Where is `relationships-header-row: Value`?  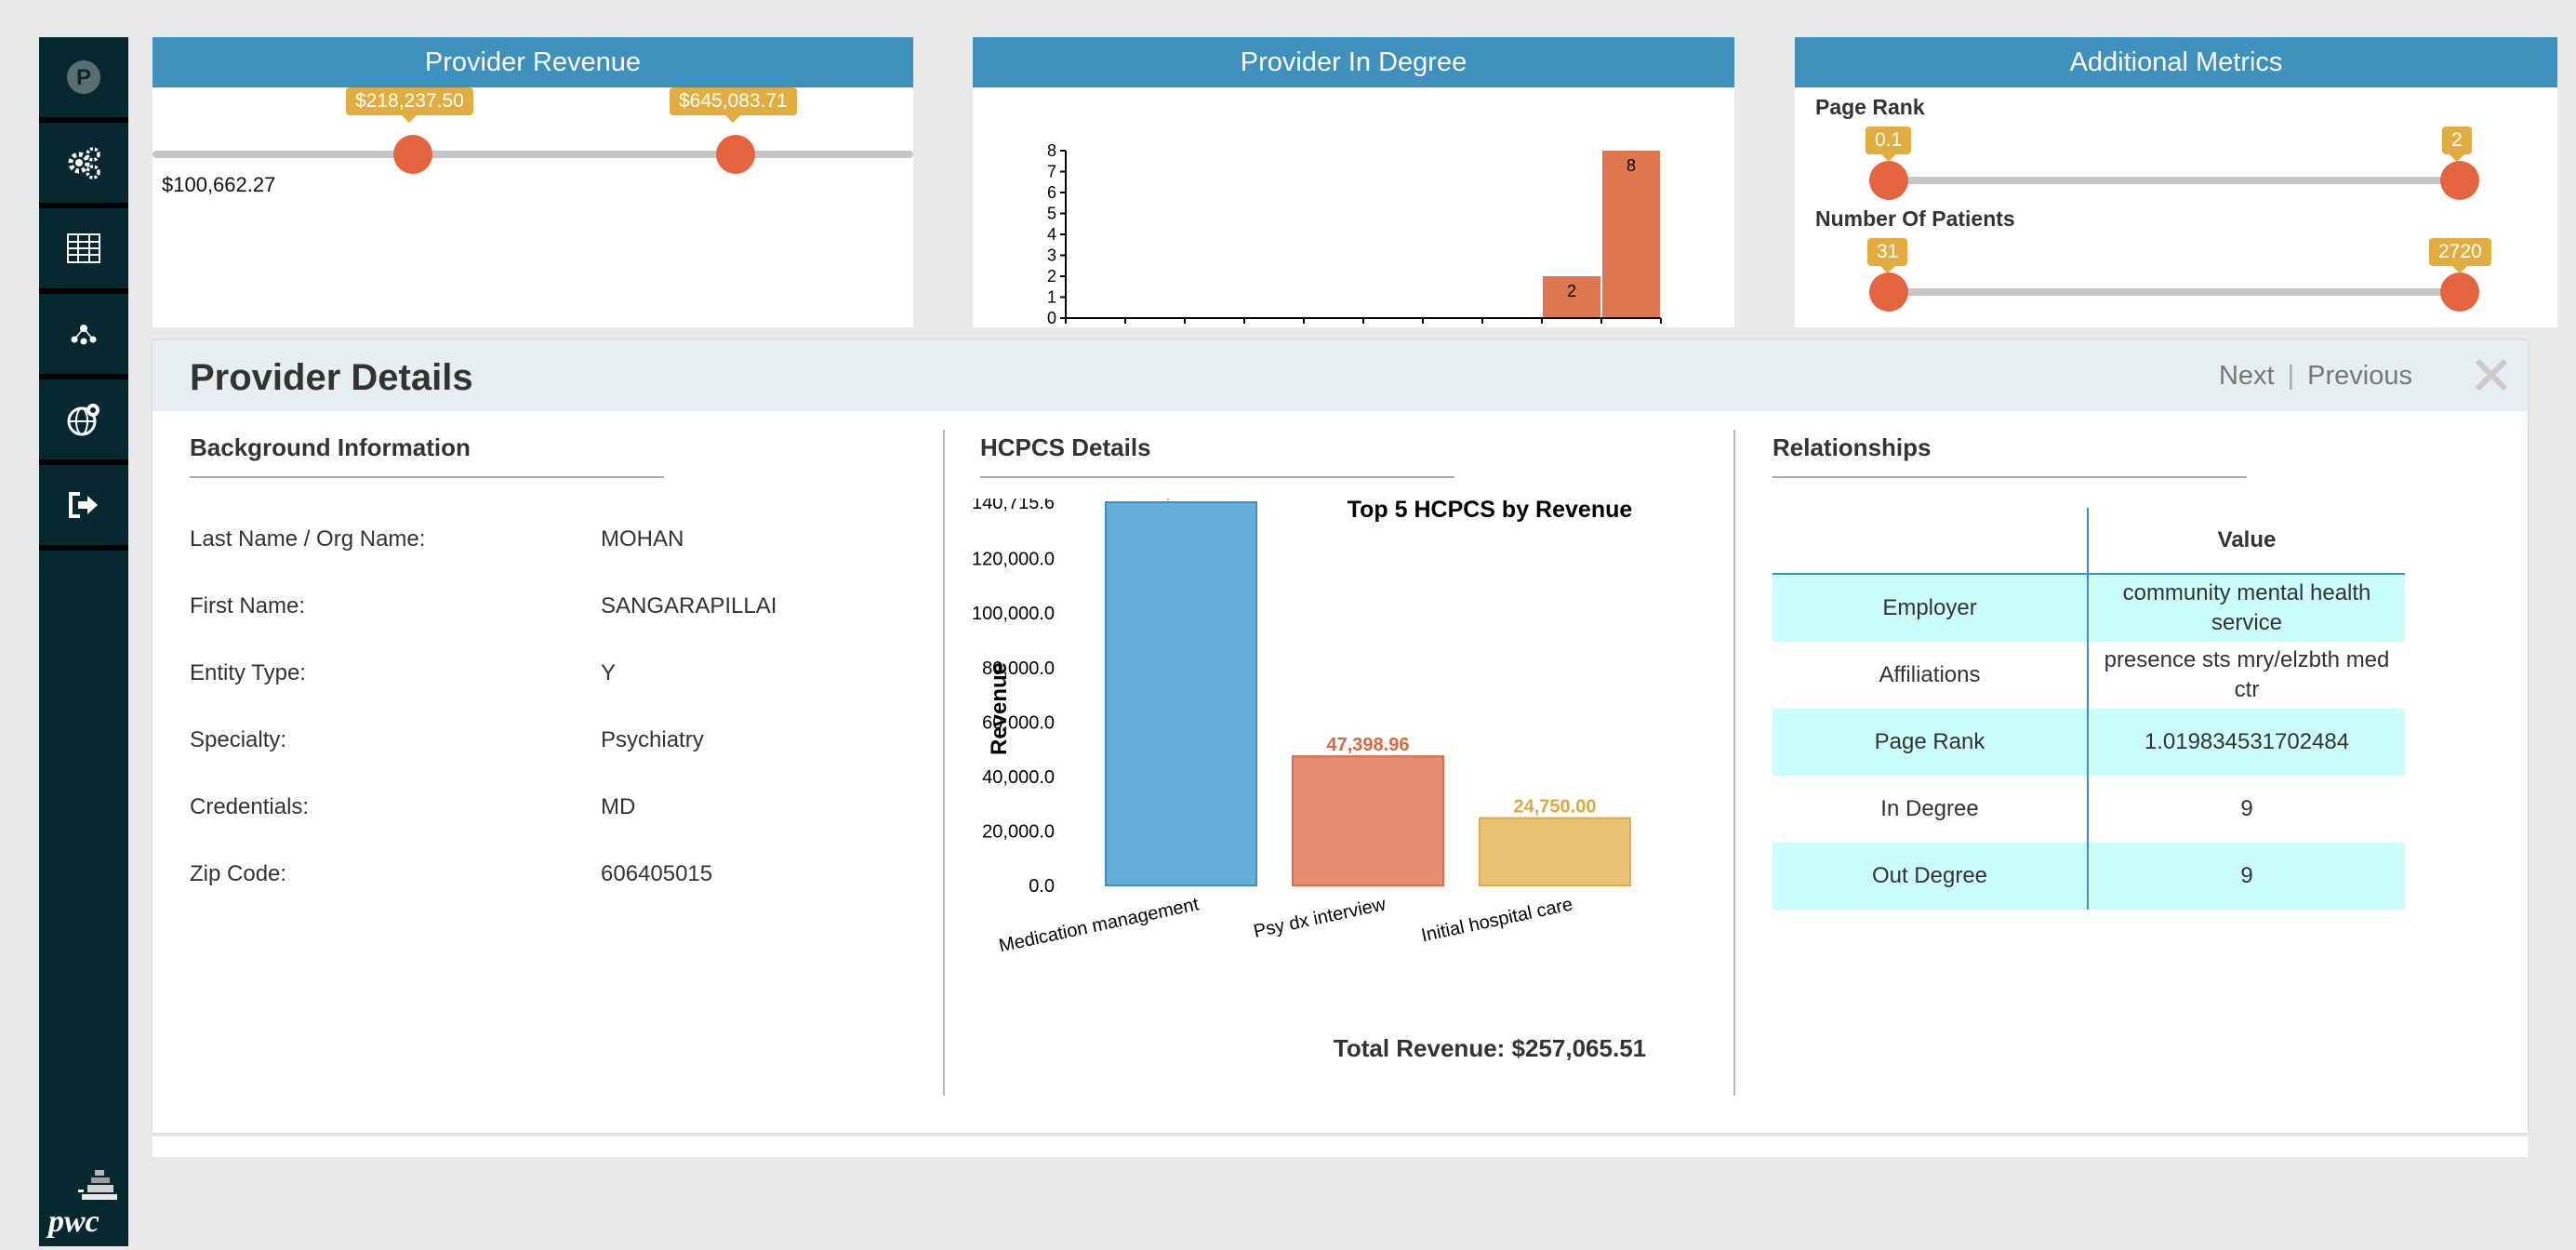
relationships-header-row: Value is located at coordinates (2089, 541).